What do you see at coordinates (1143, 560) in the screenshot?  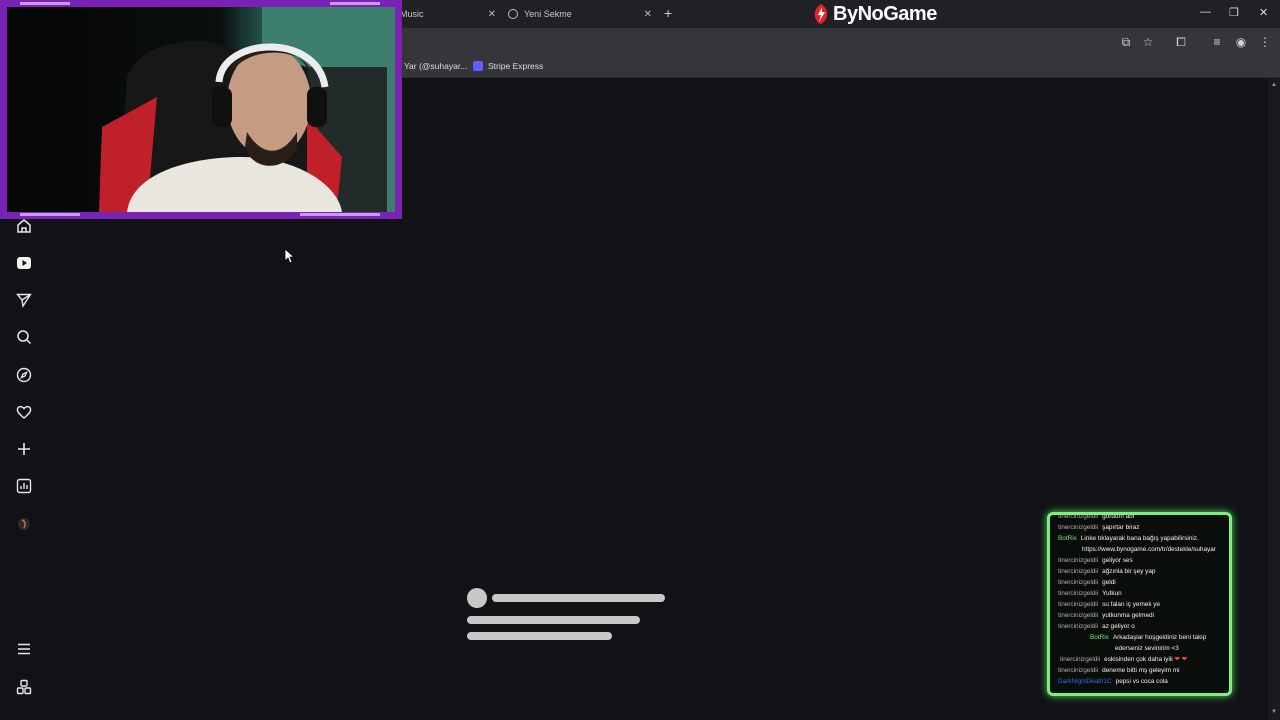 I see `chat-message: tinercinizgeldii geliyor ses` at bounding box center [1143, 560].